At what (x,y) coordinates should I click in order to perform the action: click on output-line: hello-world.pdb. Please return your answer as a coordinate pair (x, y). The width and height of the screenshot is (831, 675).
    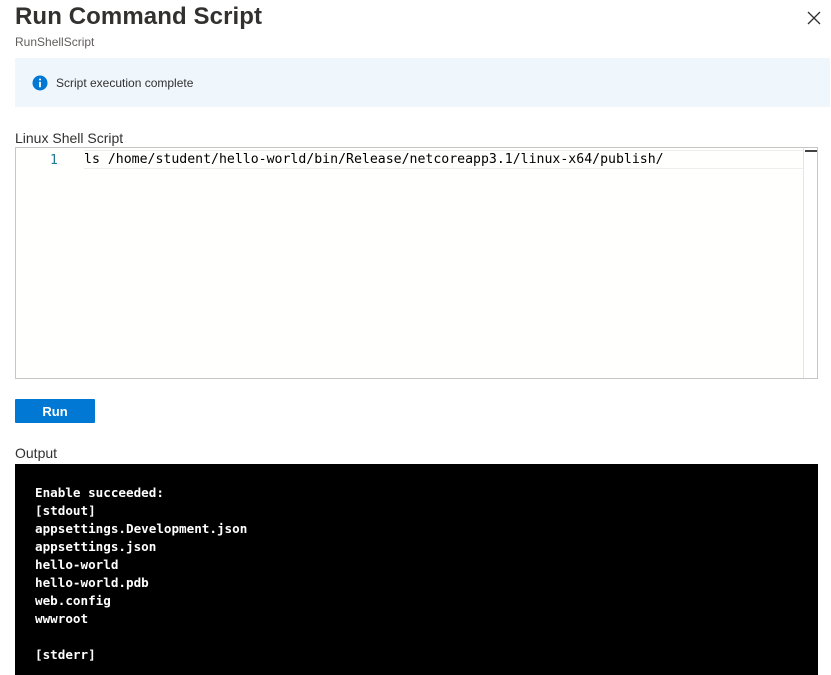
    Looking at the image, I should click on (92, 582).